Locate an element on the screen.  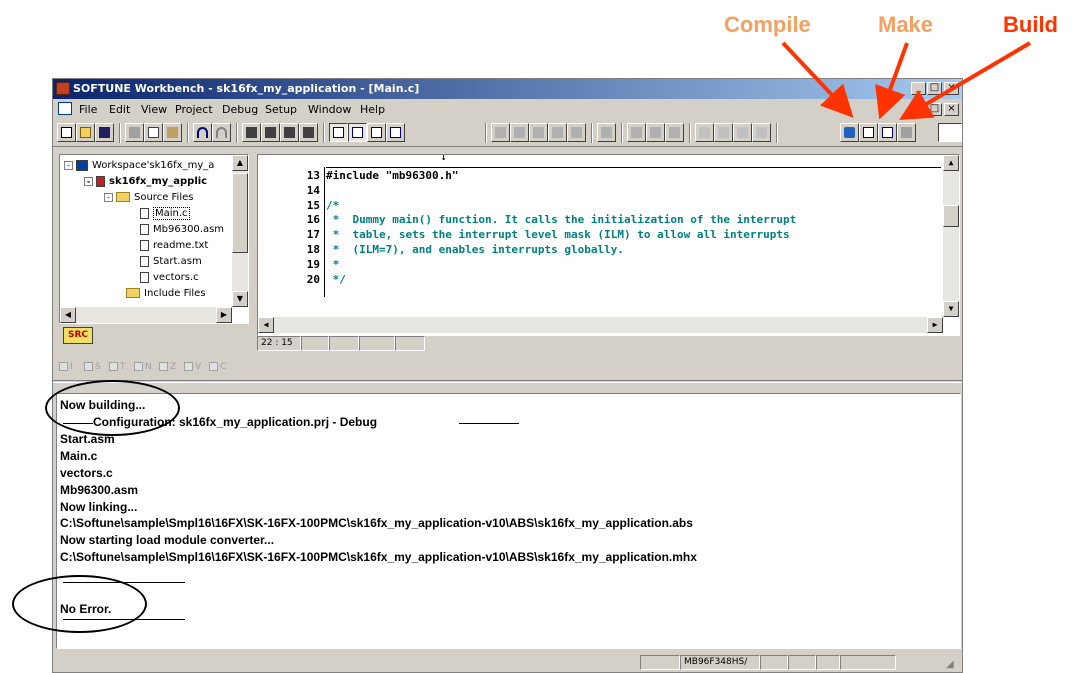
callout-arrows is located at coordinates (906, 81).